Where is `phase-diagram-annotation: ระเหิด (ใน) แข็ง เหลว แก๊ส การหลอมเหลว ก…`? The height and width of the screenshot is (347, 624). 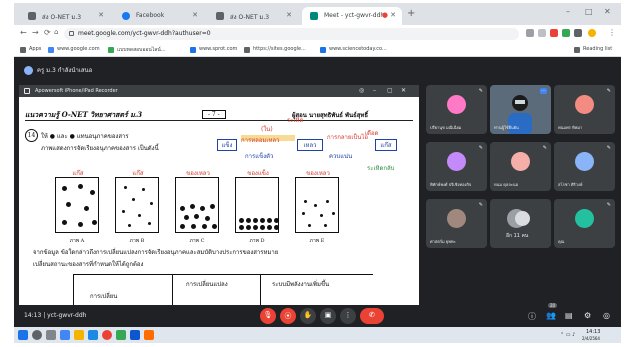 phase-diagram-annotation: ระเหิด (ใน) แข็ง เหลว แก๊ส การหลอมเหลว ก… is located at coordinates (309, 145).